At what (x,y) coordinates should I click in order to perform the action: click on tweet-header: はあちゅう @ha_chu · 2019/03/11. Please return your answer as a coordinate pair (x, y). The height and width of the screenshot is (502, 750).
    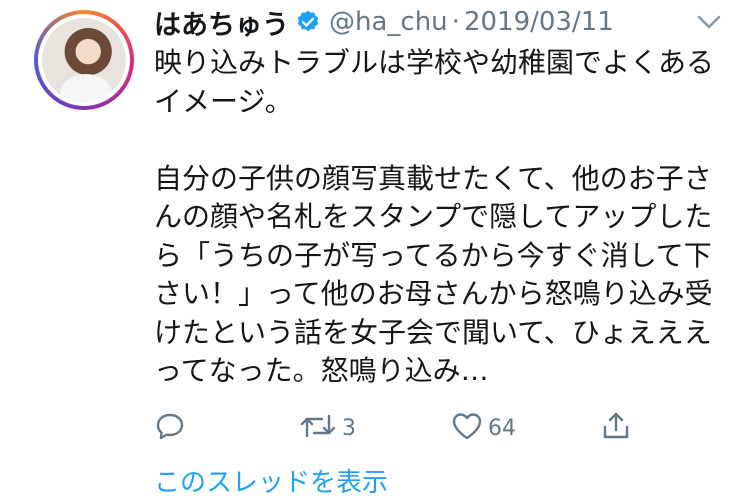
    Looking at the image, I should click on (384, 22).